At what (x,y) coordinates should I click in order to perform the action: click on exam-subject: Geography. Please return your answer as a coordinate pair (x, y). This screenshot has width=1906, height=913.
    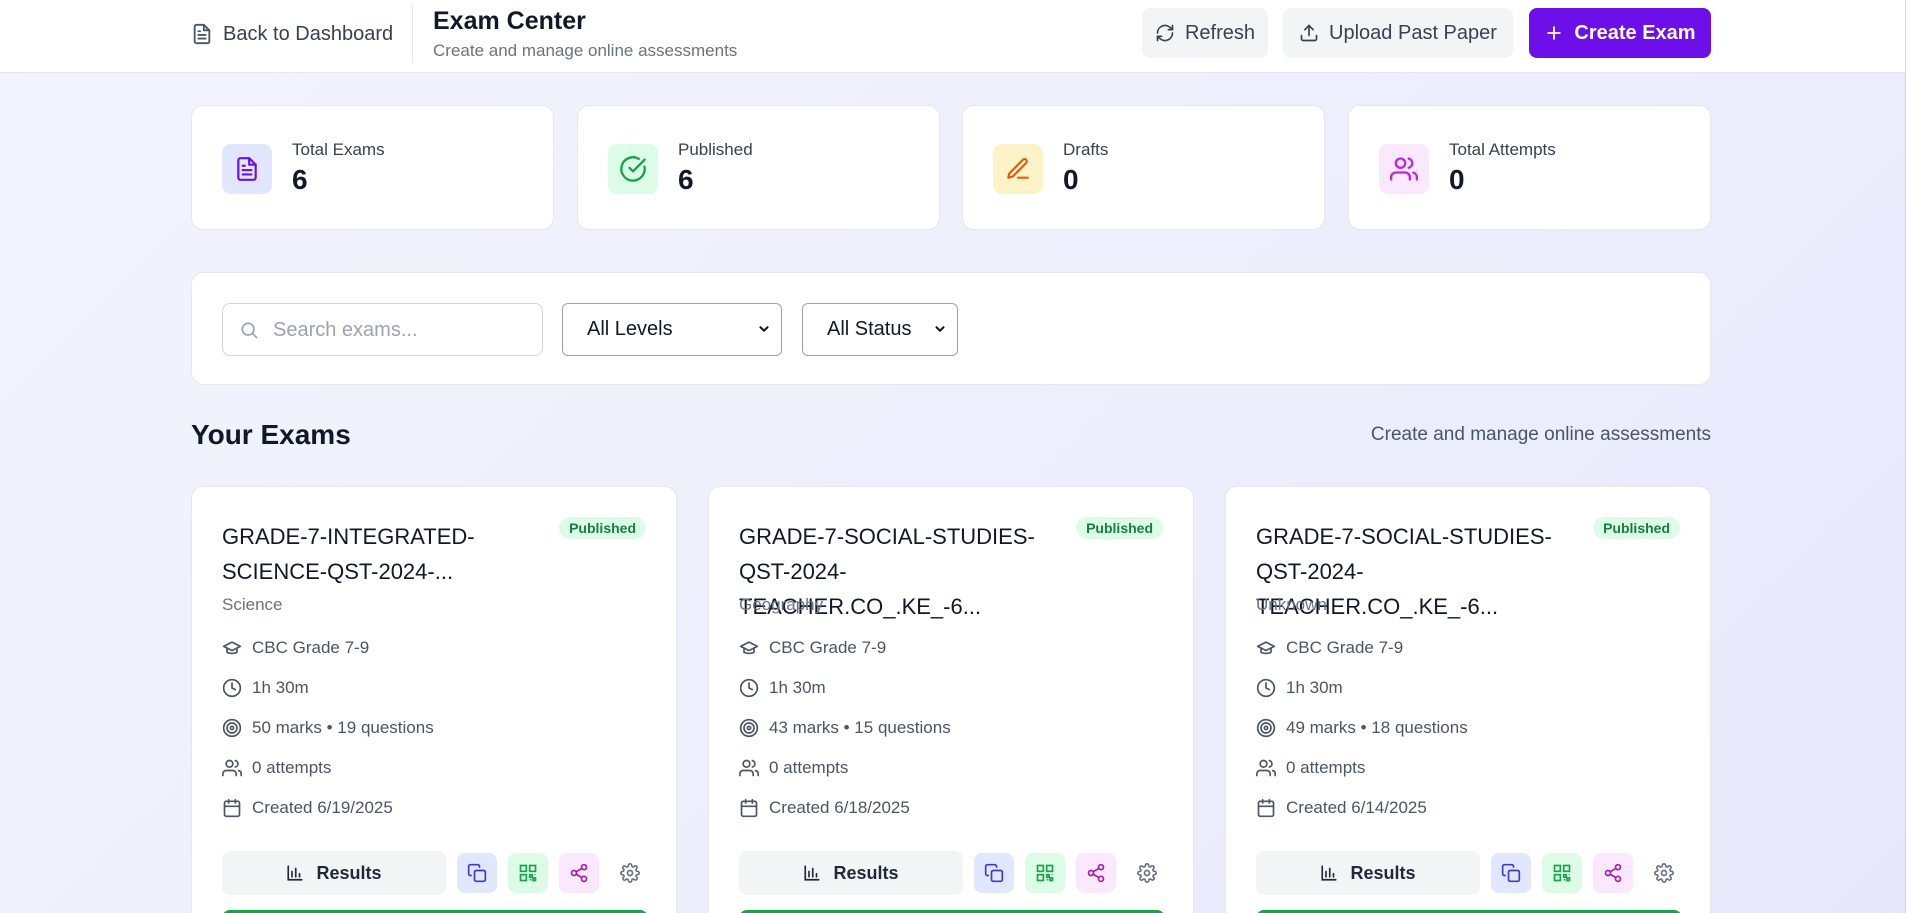
    Looking at the image, I should click on (781, 604).